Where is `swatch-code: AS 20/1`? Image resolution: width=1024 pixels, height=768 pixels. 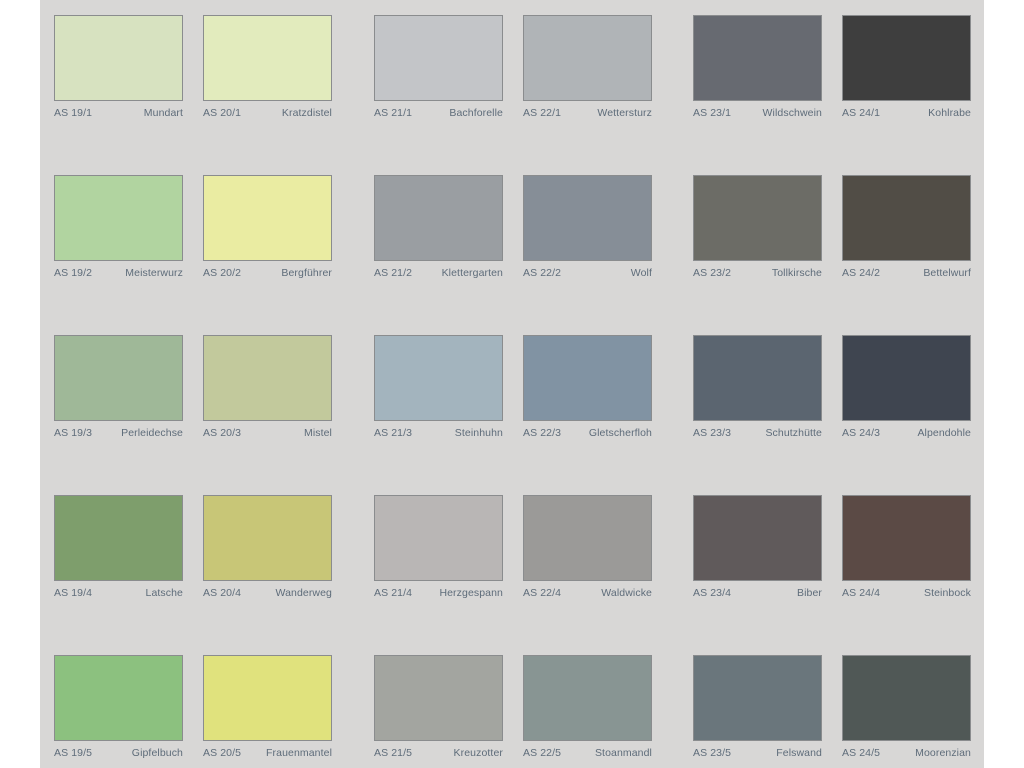 swatch-code: AS 20/1 is located at coordinates (222, 113).